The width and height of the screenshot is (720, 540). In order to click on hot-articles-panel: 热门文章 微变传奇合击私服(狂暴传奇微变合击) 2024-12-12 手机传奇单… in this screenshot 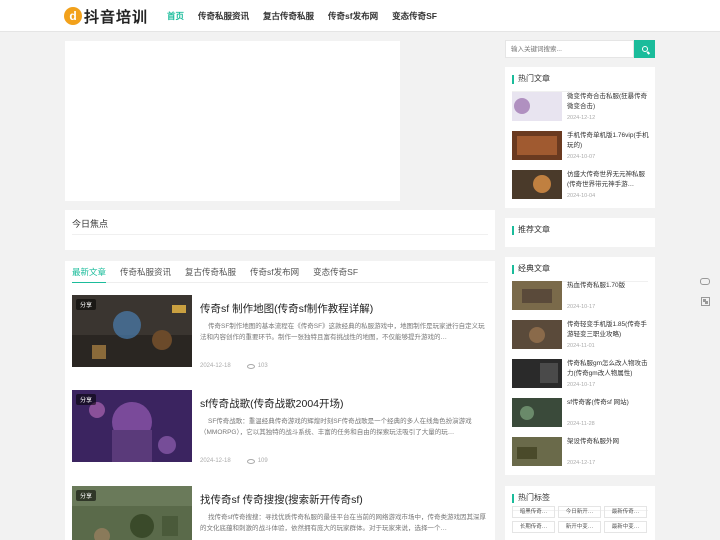, I will do `click(580, 137)`.